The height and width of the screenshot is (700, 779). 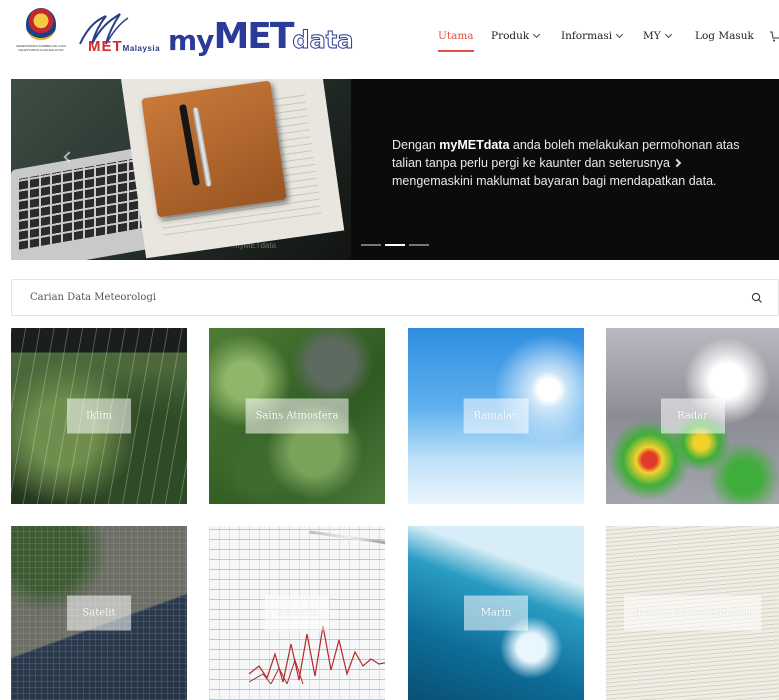 I want to click on carousel-next-icon, so click(x=677, y=163).